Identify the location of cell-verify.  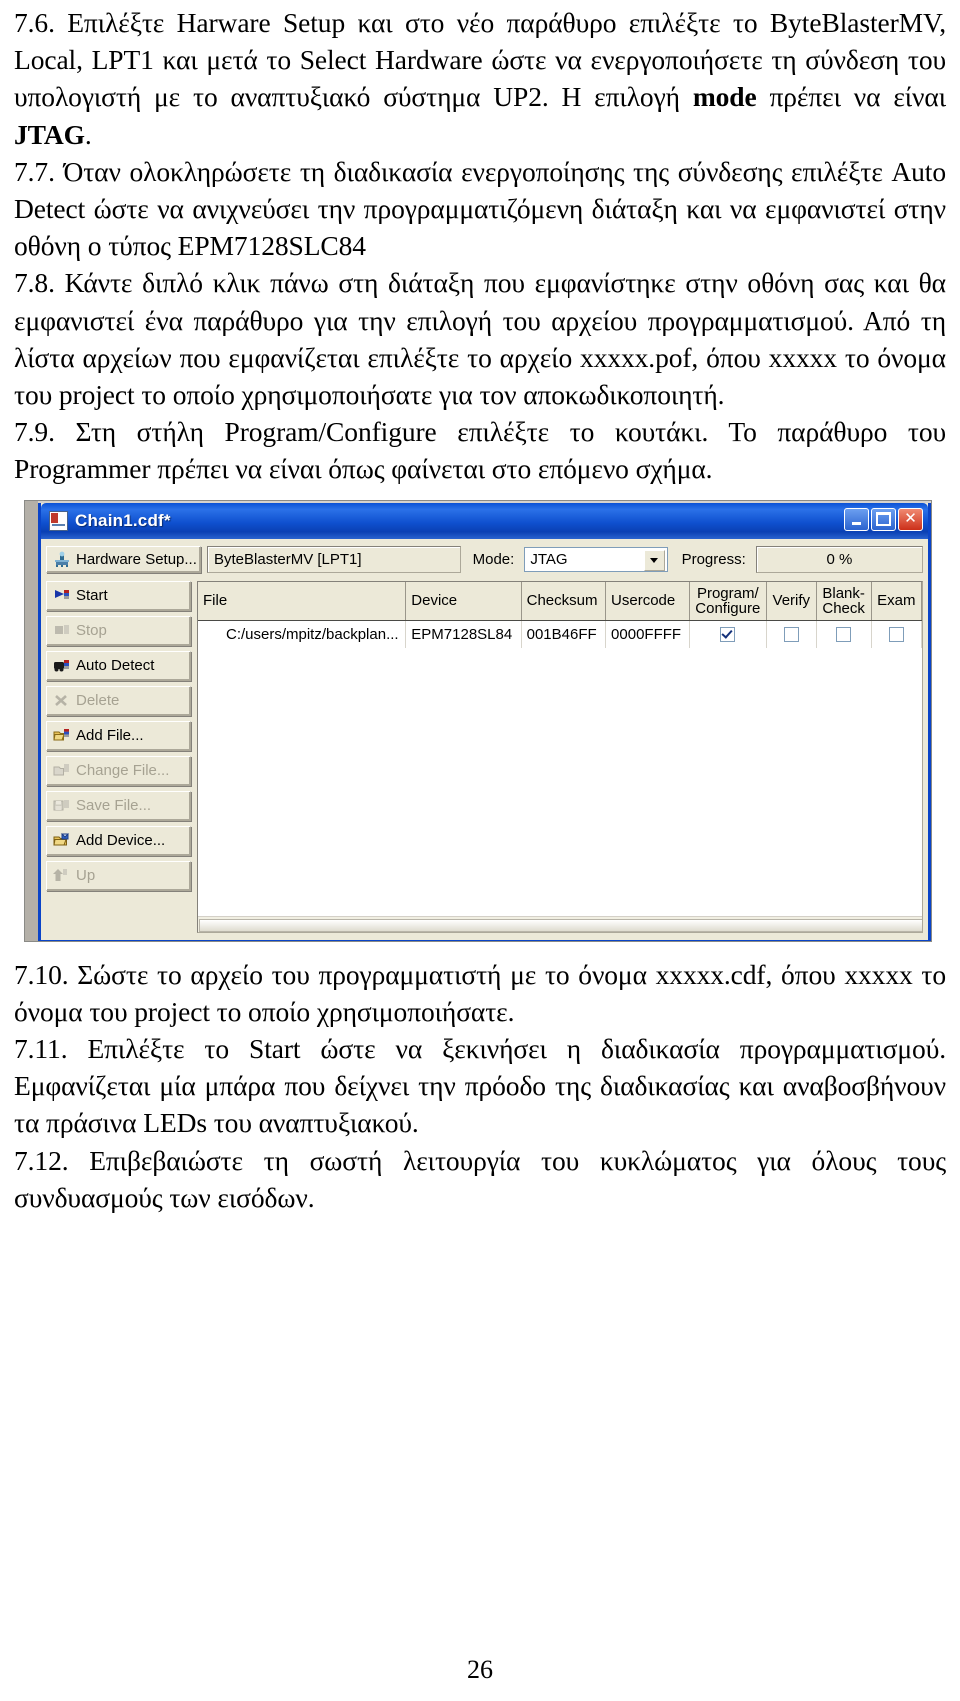
(791, 634).